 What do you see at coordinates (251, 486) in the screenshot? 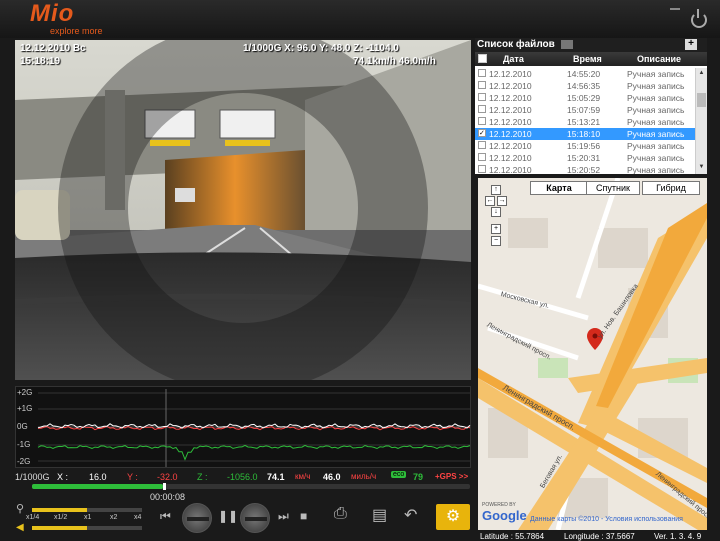
I see `playback-progress` at bounding box center [251, 486].